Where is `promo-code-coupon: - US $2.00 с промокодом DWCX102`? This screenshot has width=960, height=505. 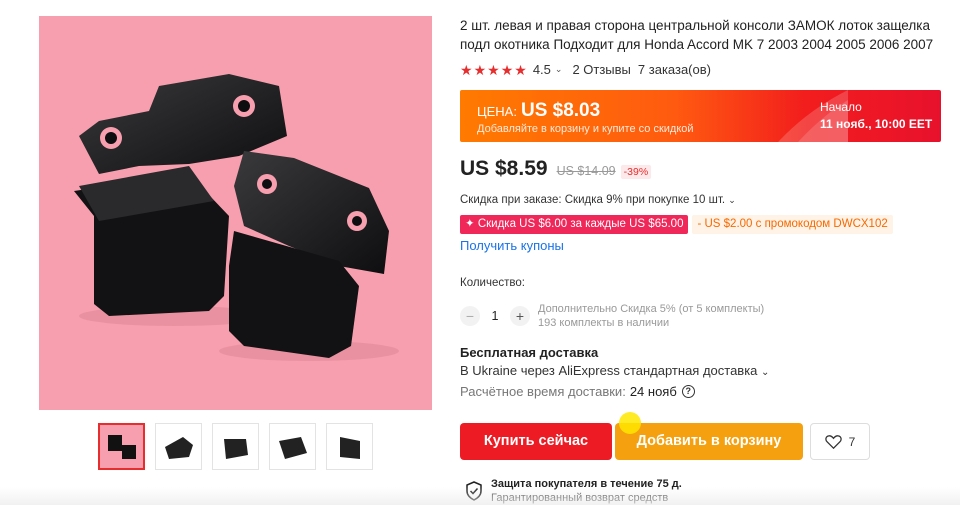
promo-code-coupon: - US $2.00 с промокодом DWCX102 is located at coordinates (792, 224).